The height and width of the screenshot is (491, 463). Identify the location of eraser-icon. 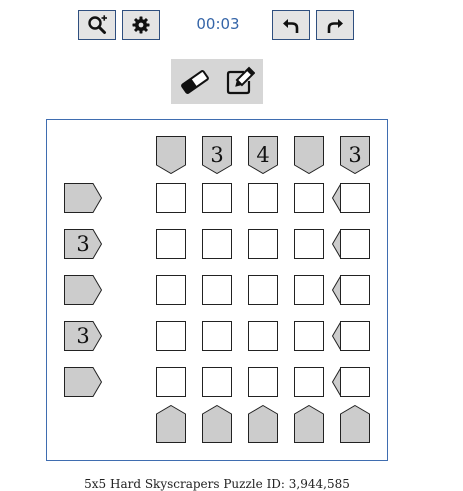
(195, 82).